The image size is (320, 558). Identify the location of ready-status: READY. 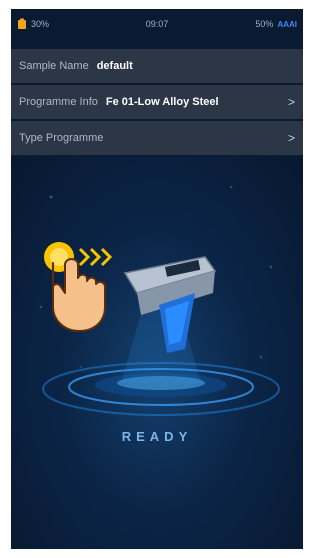
(157, 436).